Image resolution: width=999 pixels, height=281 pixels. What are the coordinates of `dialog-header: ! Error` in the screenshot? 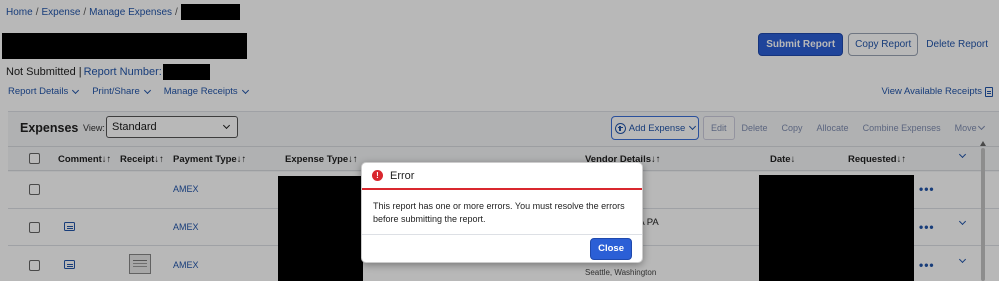 It's located at (502, 176).